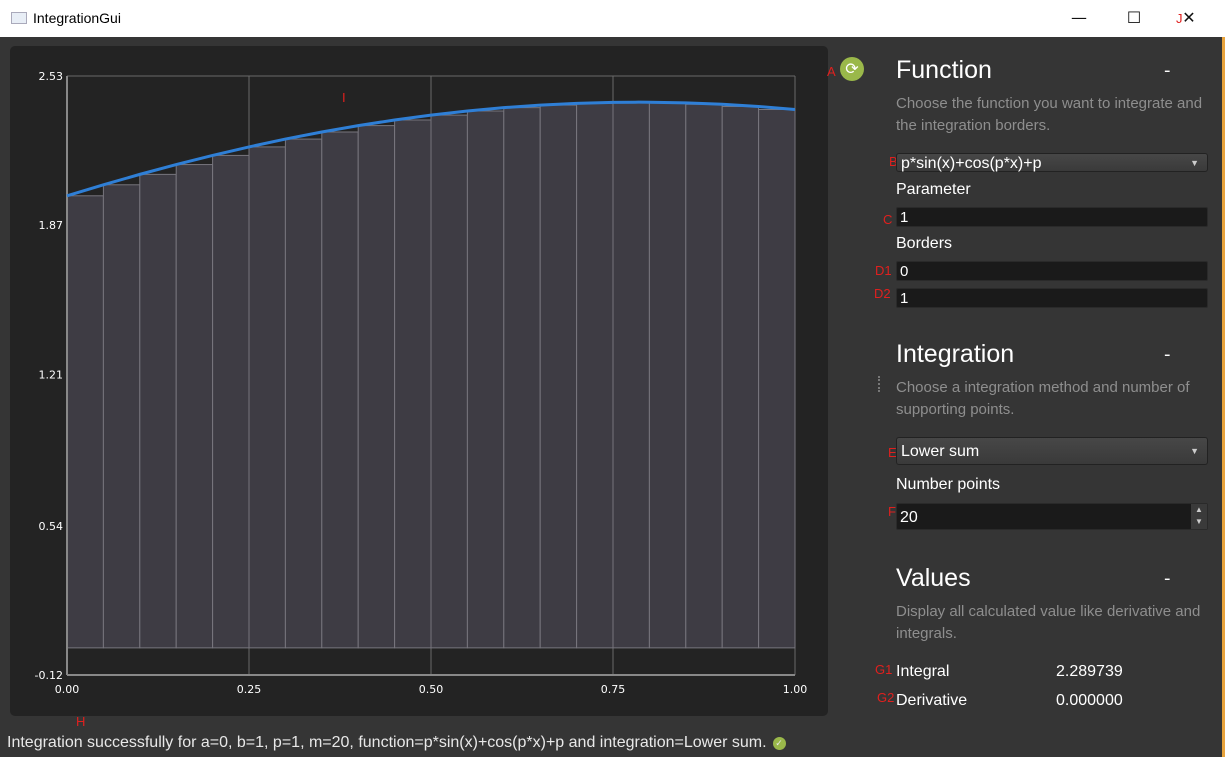 This screenshot has height=757, width=1225. What do you see at coordinates (613, 689) in the screenshot?
I see `x-tick-label: 0.75` at bounding box center [613, 689].